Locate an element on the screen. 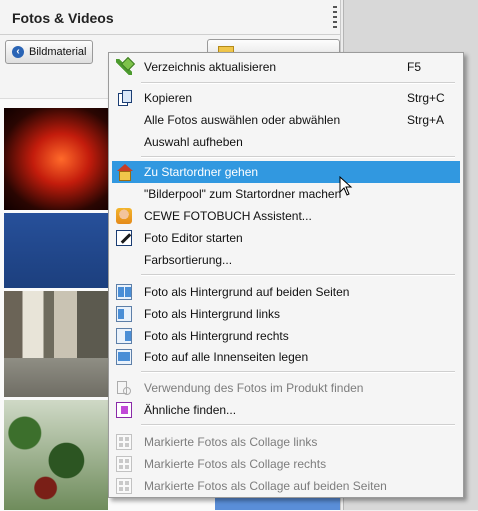  menu-item-label: Foto als Hintergrund links is located at coordinates (212, 314).